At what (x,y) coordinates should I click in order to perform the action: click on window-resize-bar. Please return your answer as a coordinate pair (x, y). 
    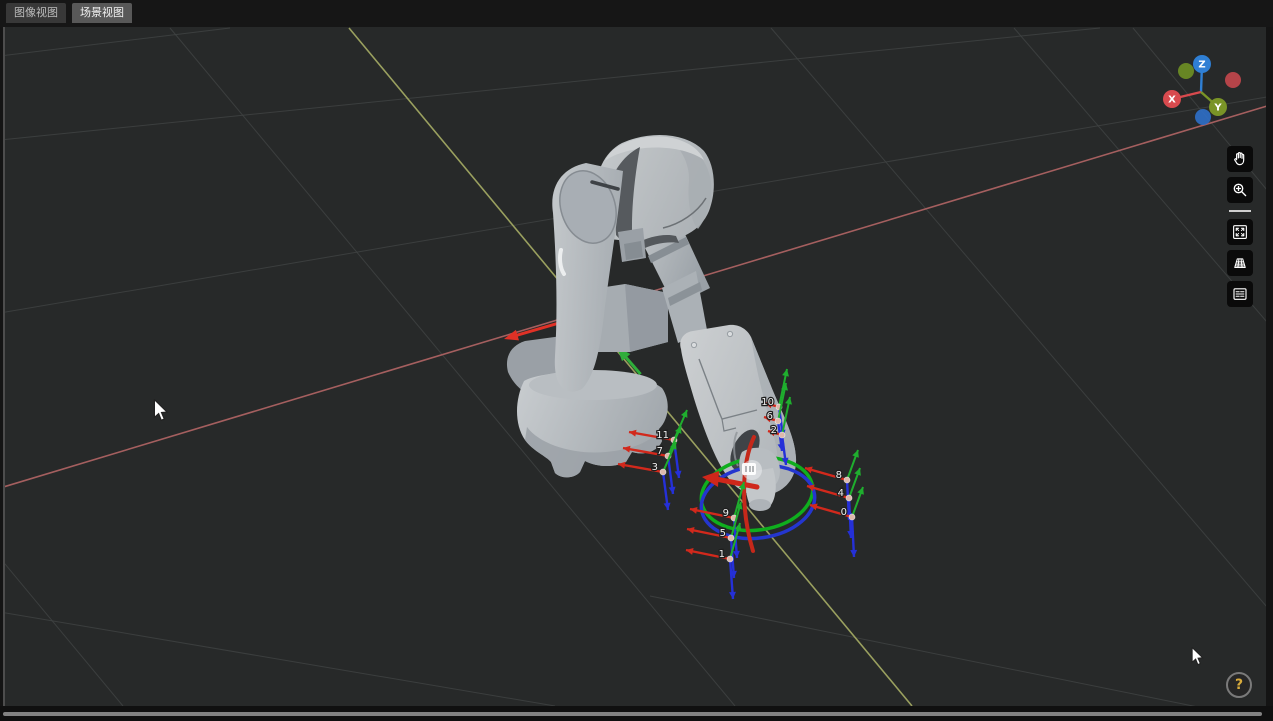
    Looking at the image, I should click on (632, 714).